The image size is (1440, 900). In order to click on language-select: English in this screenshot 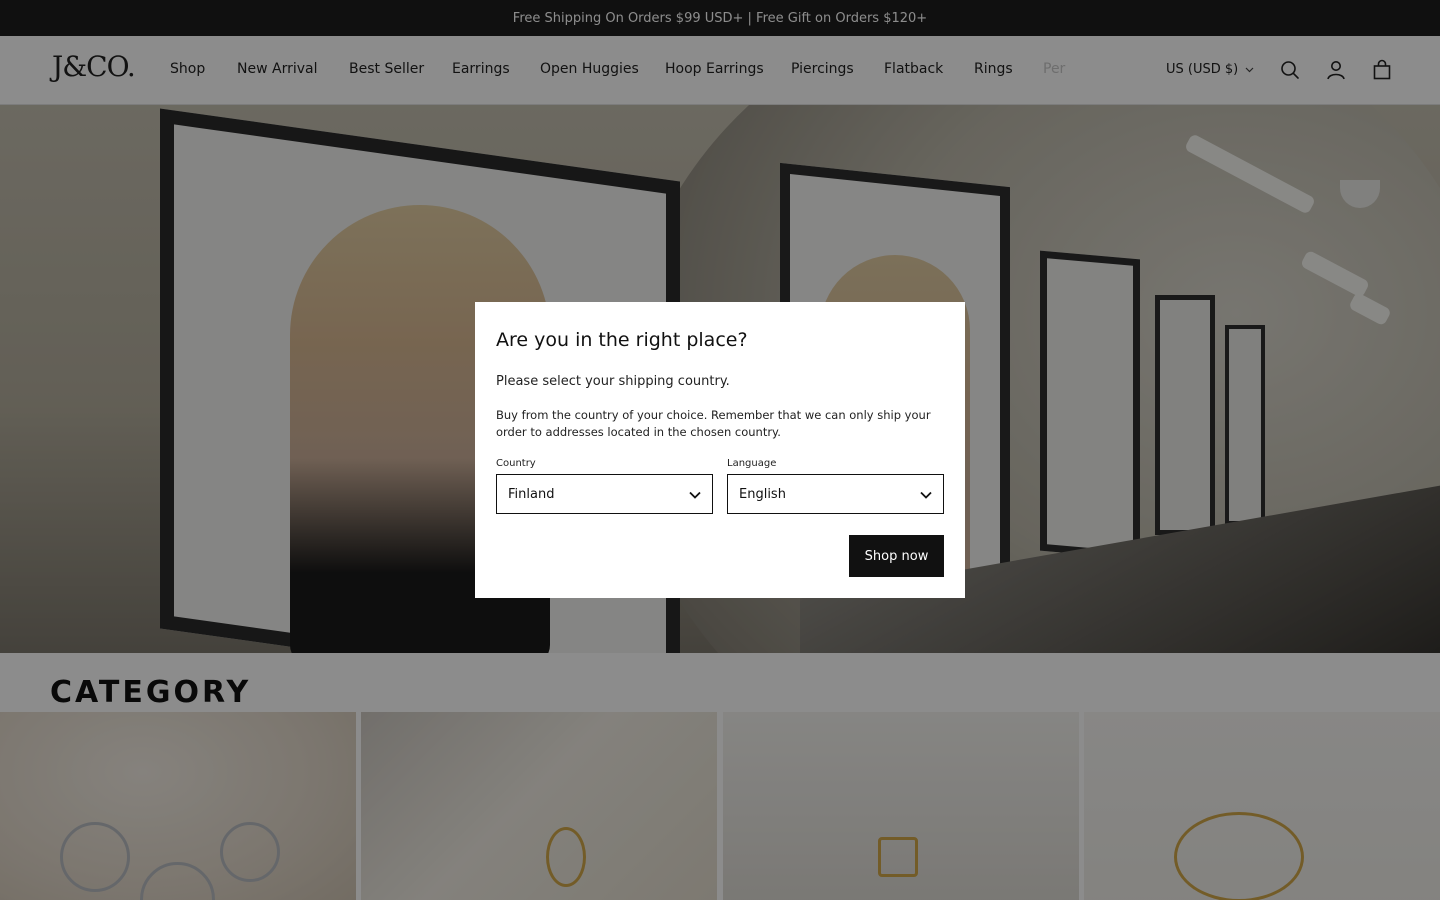, I will do `click(835, 494)`.